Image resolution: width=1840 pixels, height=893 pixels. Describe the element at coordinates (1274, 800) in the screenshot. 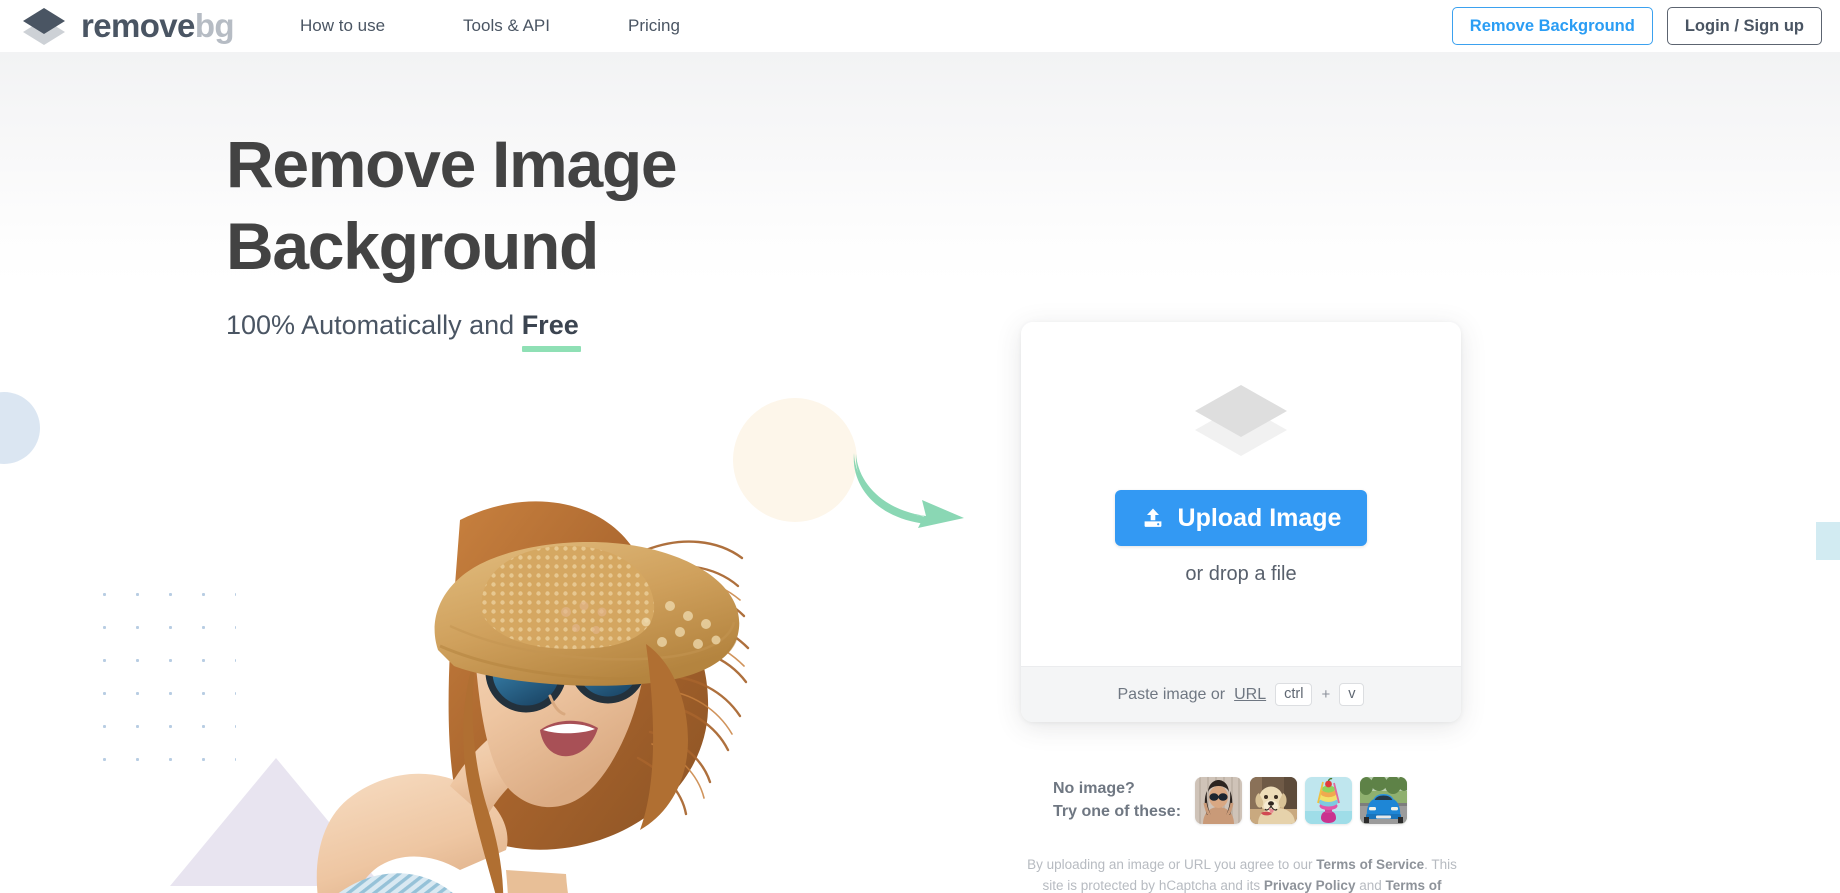

I see `sample-golden-retriever-dog` at that location.